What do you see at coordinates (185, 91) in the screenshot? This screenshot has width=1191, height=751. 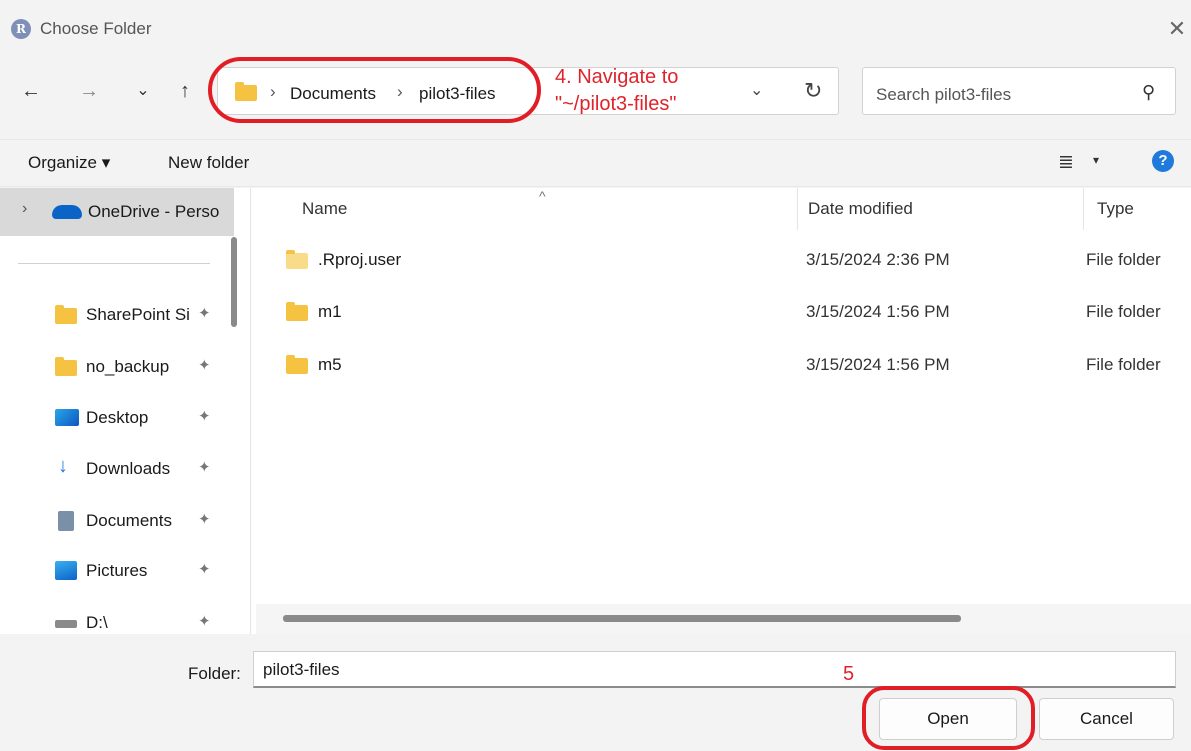 I see `up-button: ↑` at bounding box center [185, 91].